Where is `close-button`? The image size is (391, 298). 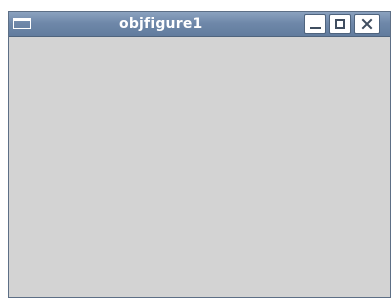 close-button is located at coordinates (367, 24).